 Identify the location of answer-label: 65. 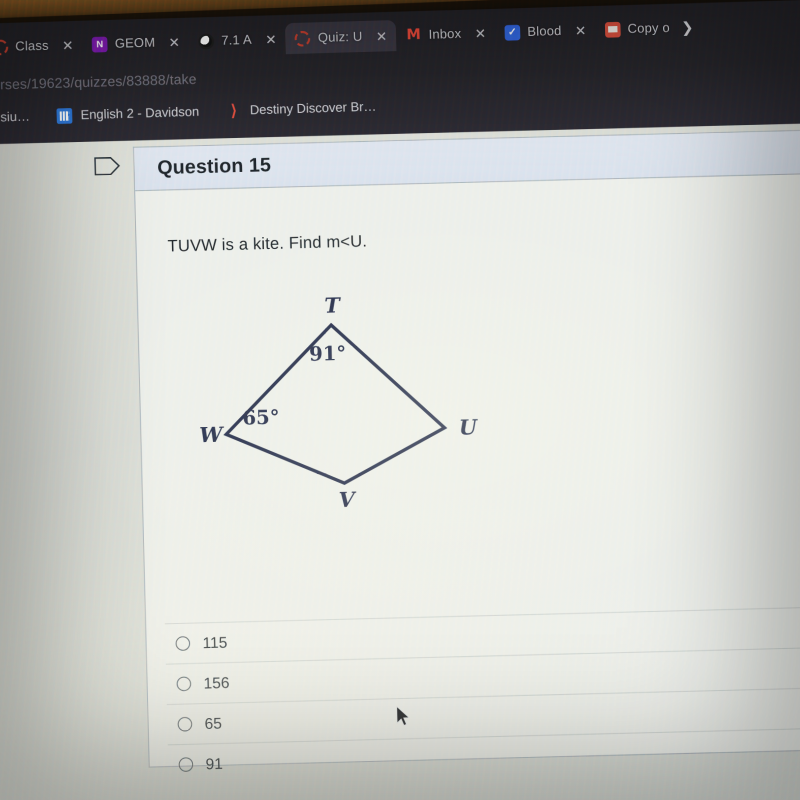
(213, 723).